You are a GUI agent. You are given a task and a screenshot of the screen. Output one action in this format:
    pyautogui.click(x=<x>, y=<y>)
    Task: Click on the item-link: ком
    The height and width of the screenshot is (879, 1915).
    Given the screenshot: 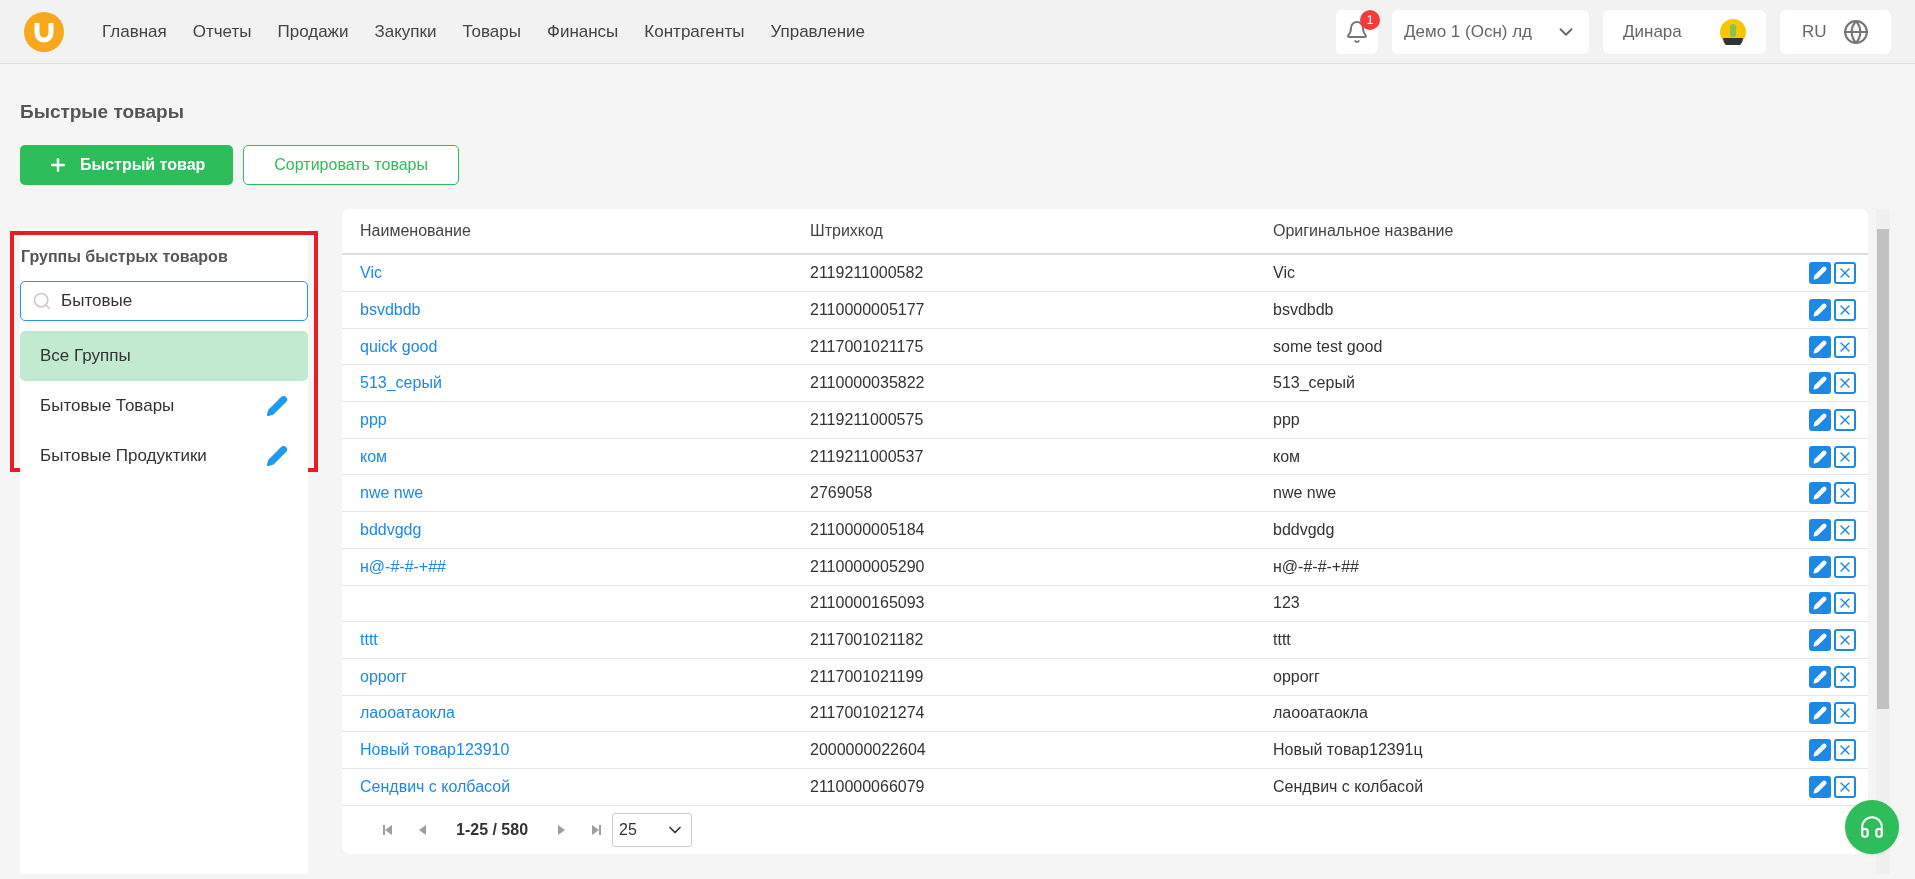 What is the action you would take?
    pyautogui.click(x=374, y=456)
    